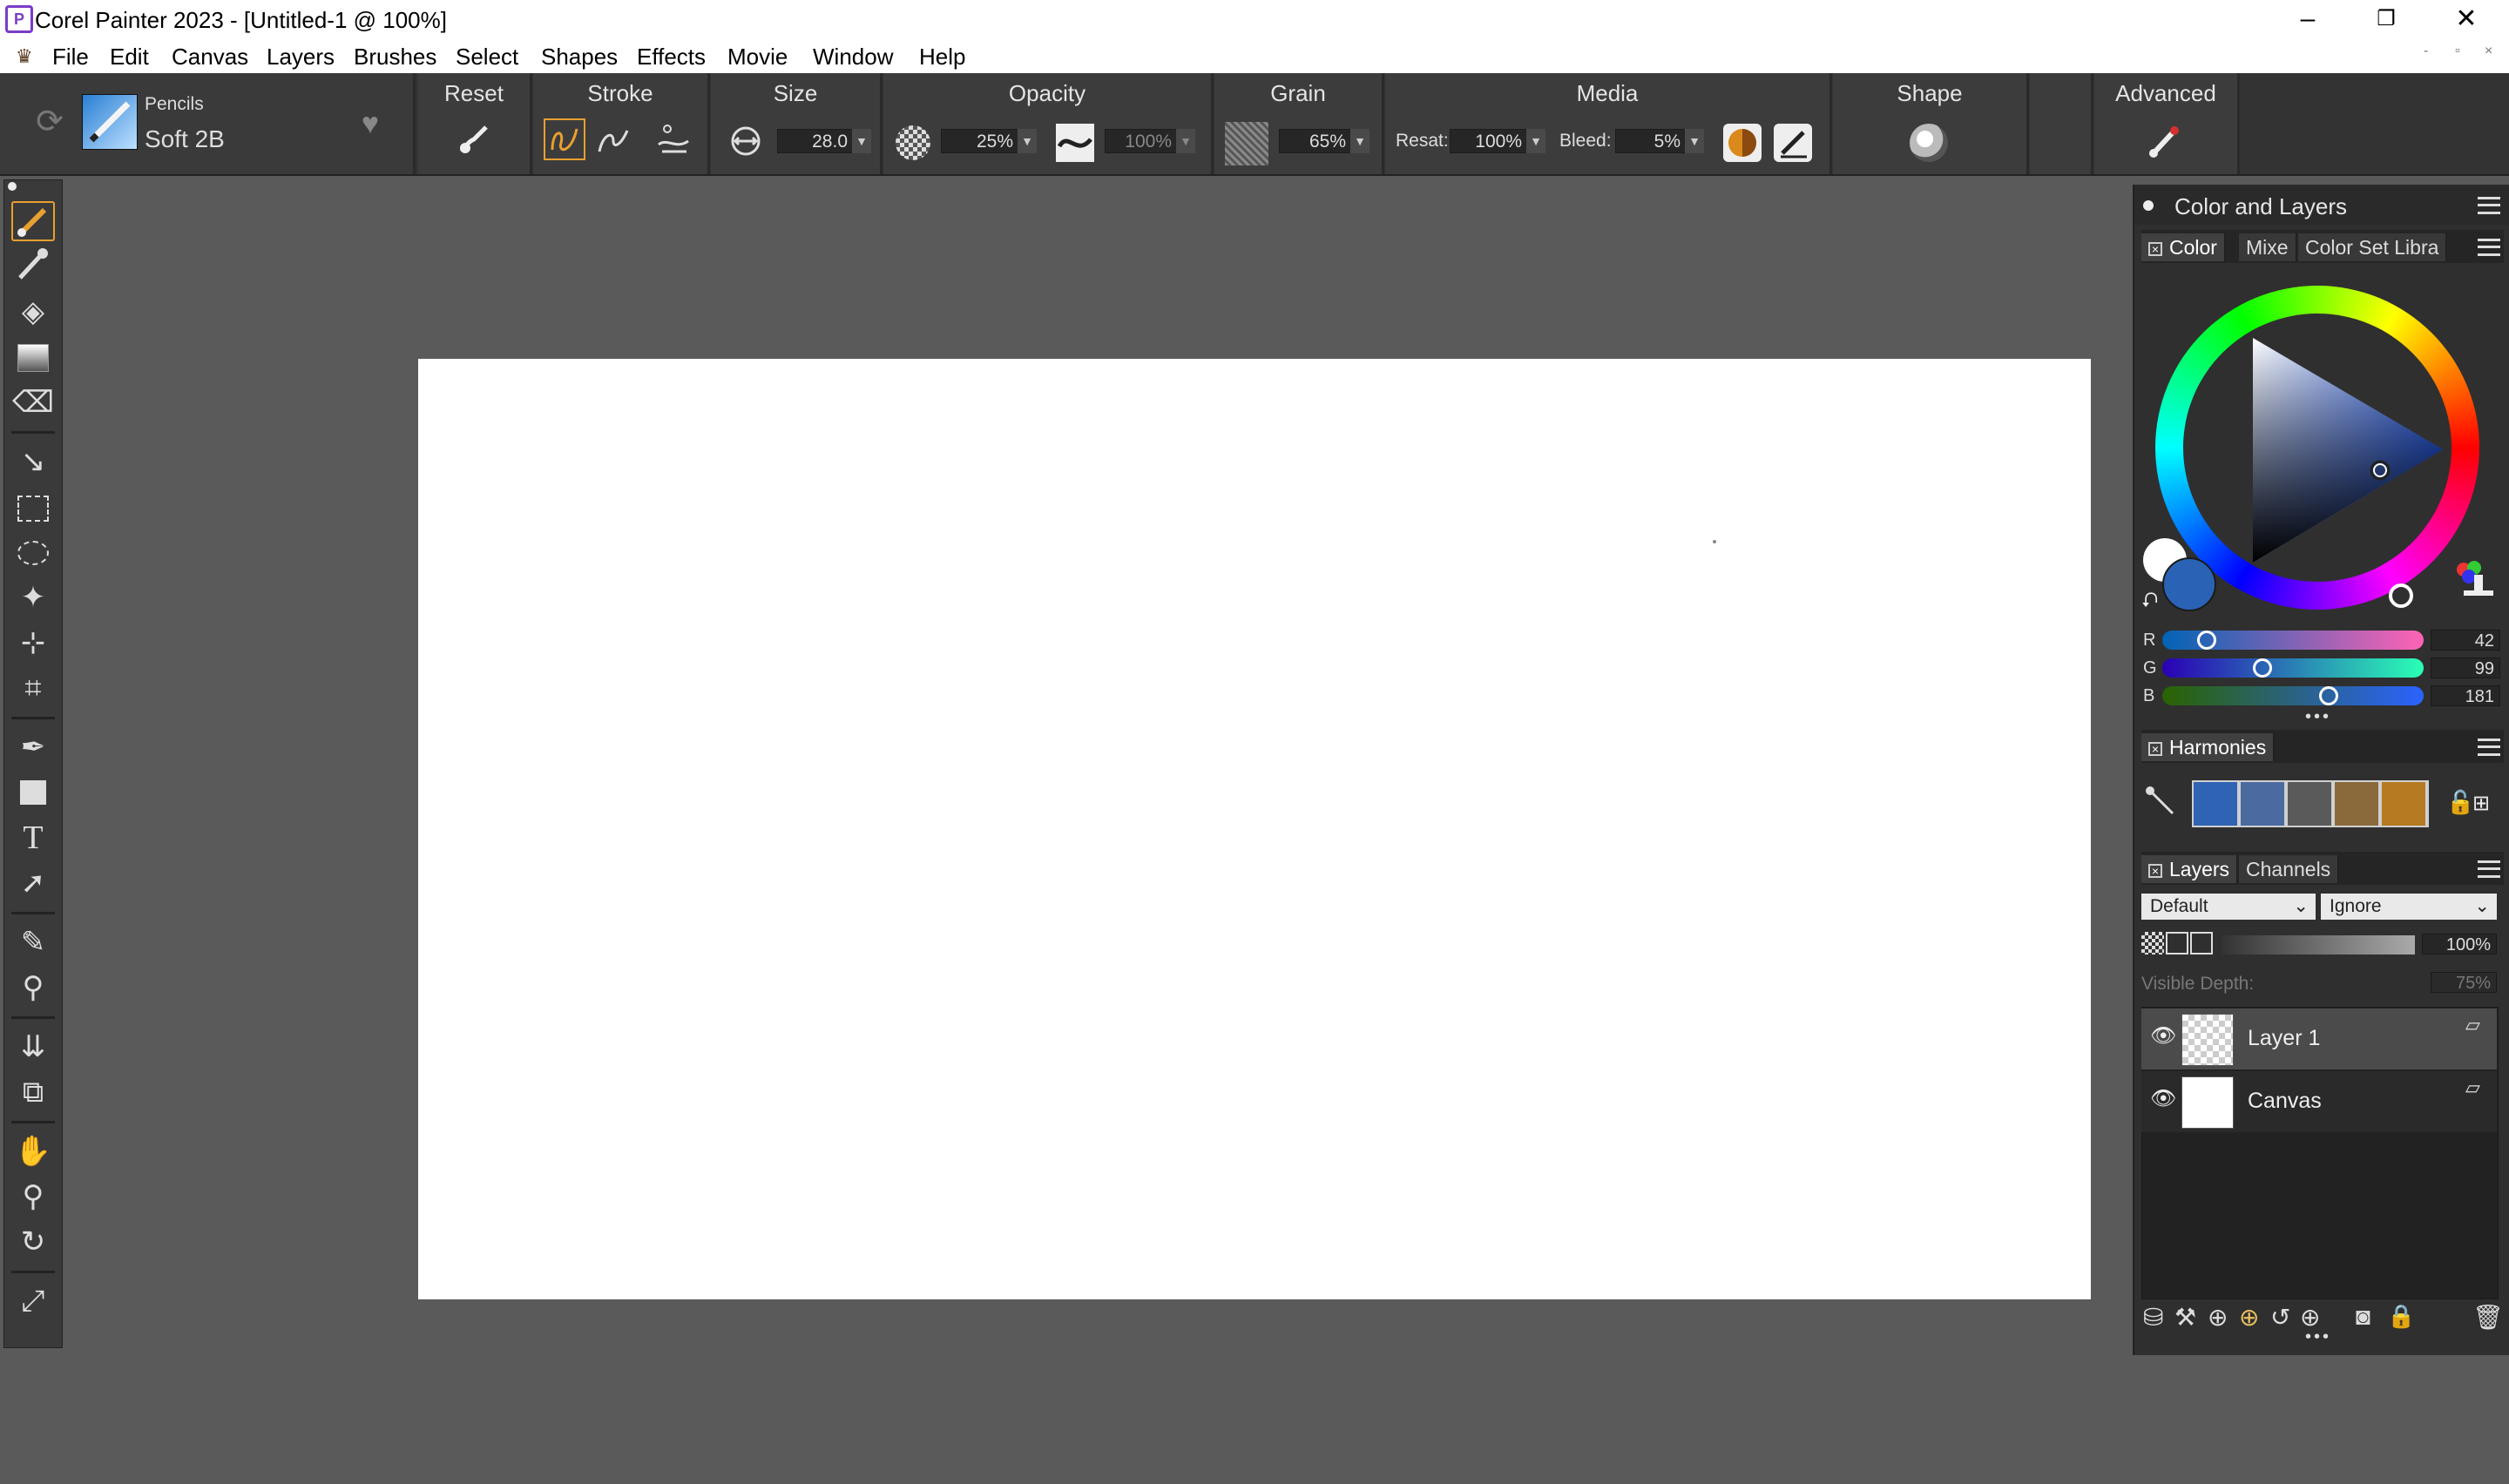 The height and width of the screenshot is (1484, 2509). What do you see at coordinates (2249, 1317) in the screenshot?
I see `new-watercolor-layer-icon: ⊕` at bounding box center [2249, 1317].